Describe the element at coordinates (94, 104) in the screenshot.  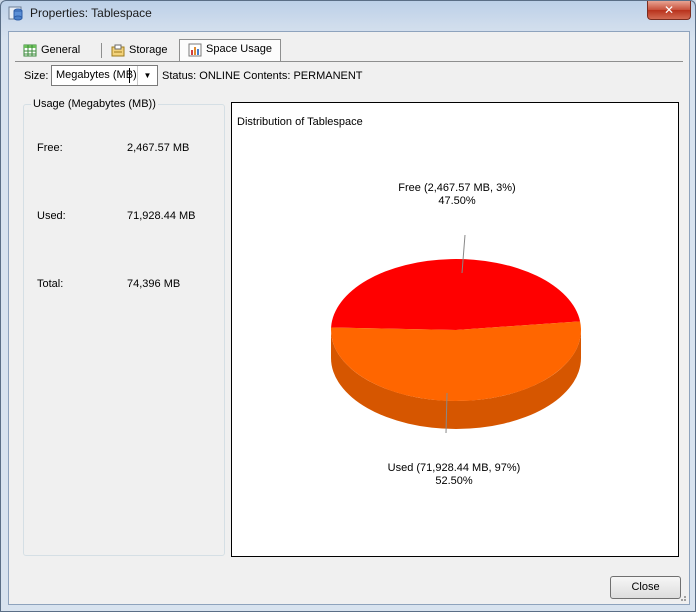
I see `usage-legend: Usage (Megabytes (MB))` at that location.